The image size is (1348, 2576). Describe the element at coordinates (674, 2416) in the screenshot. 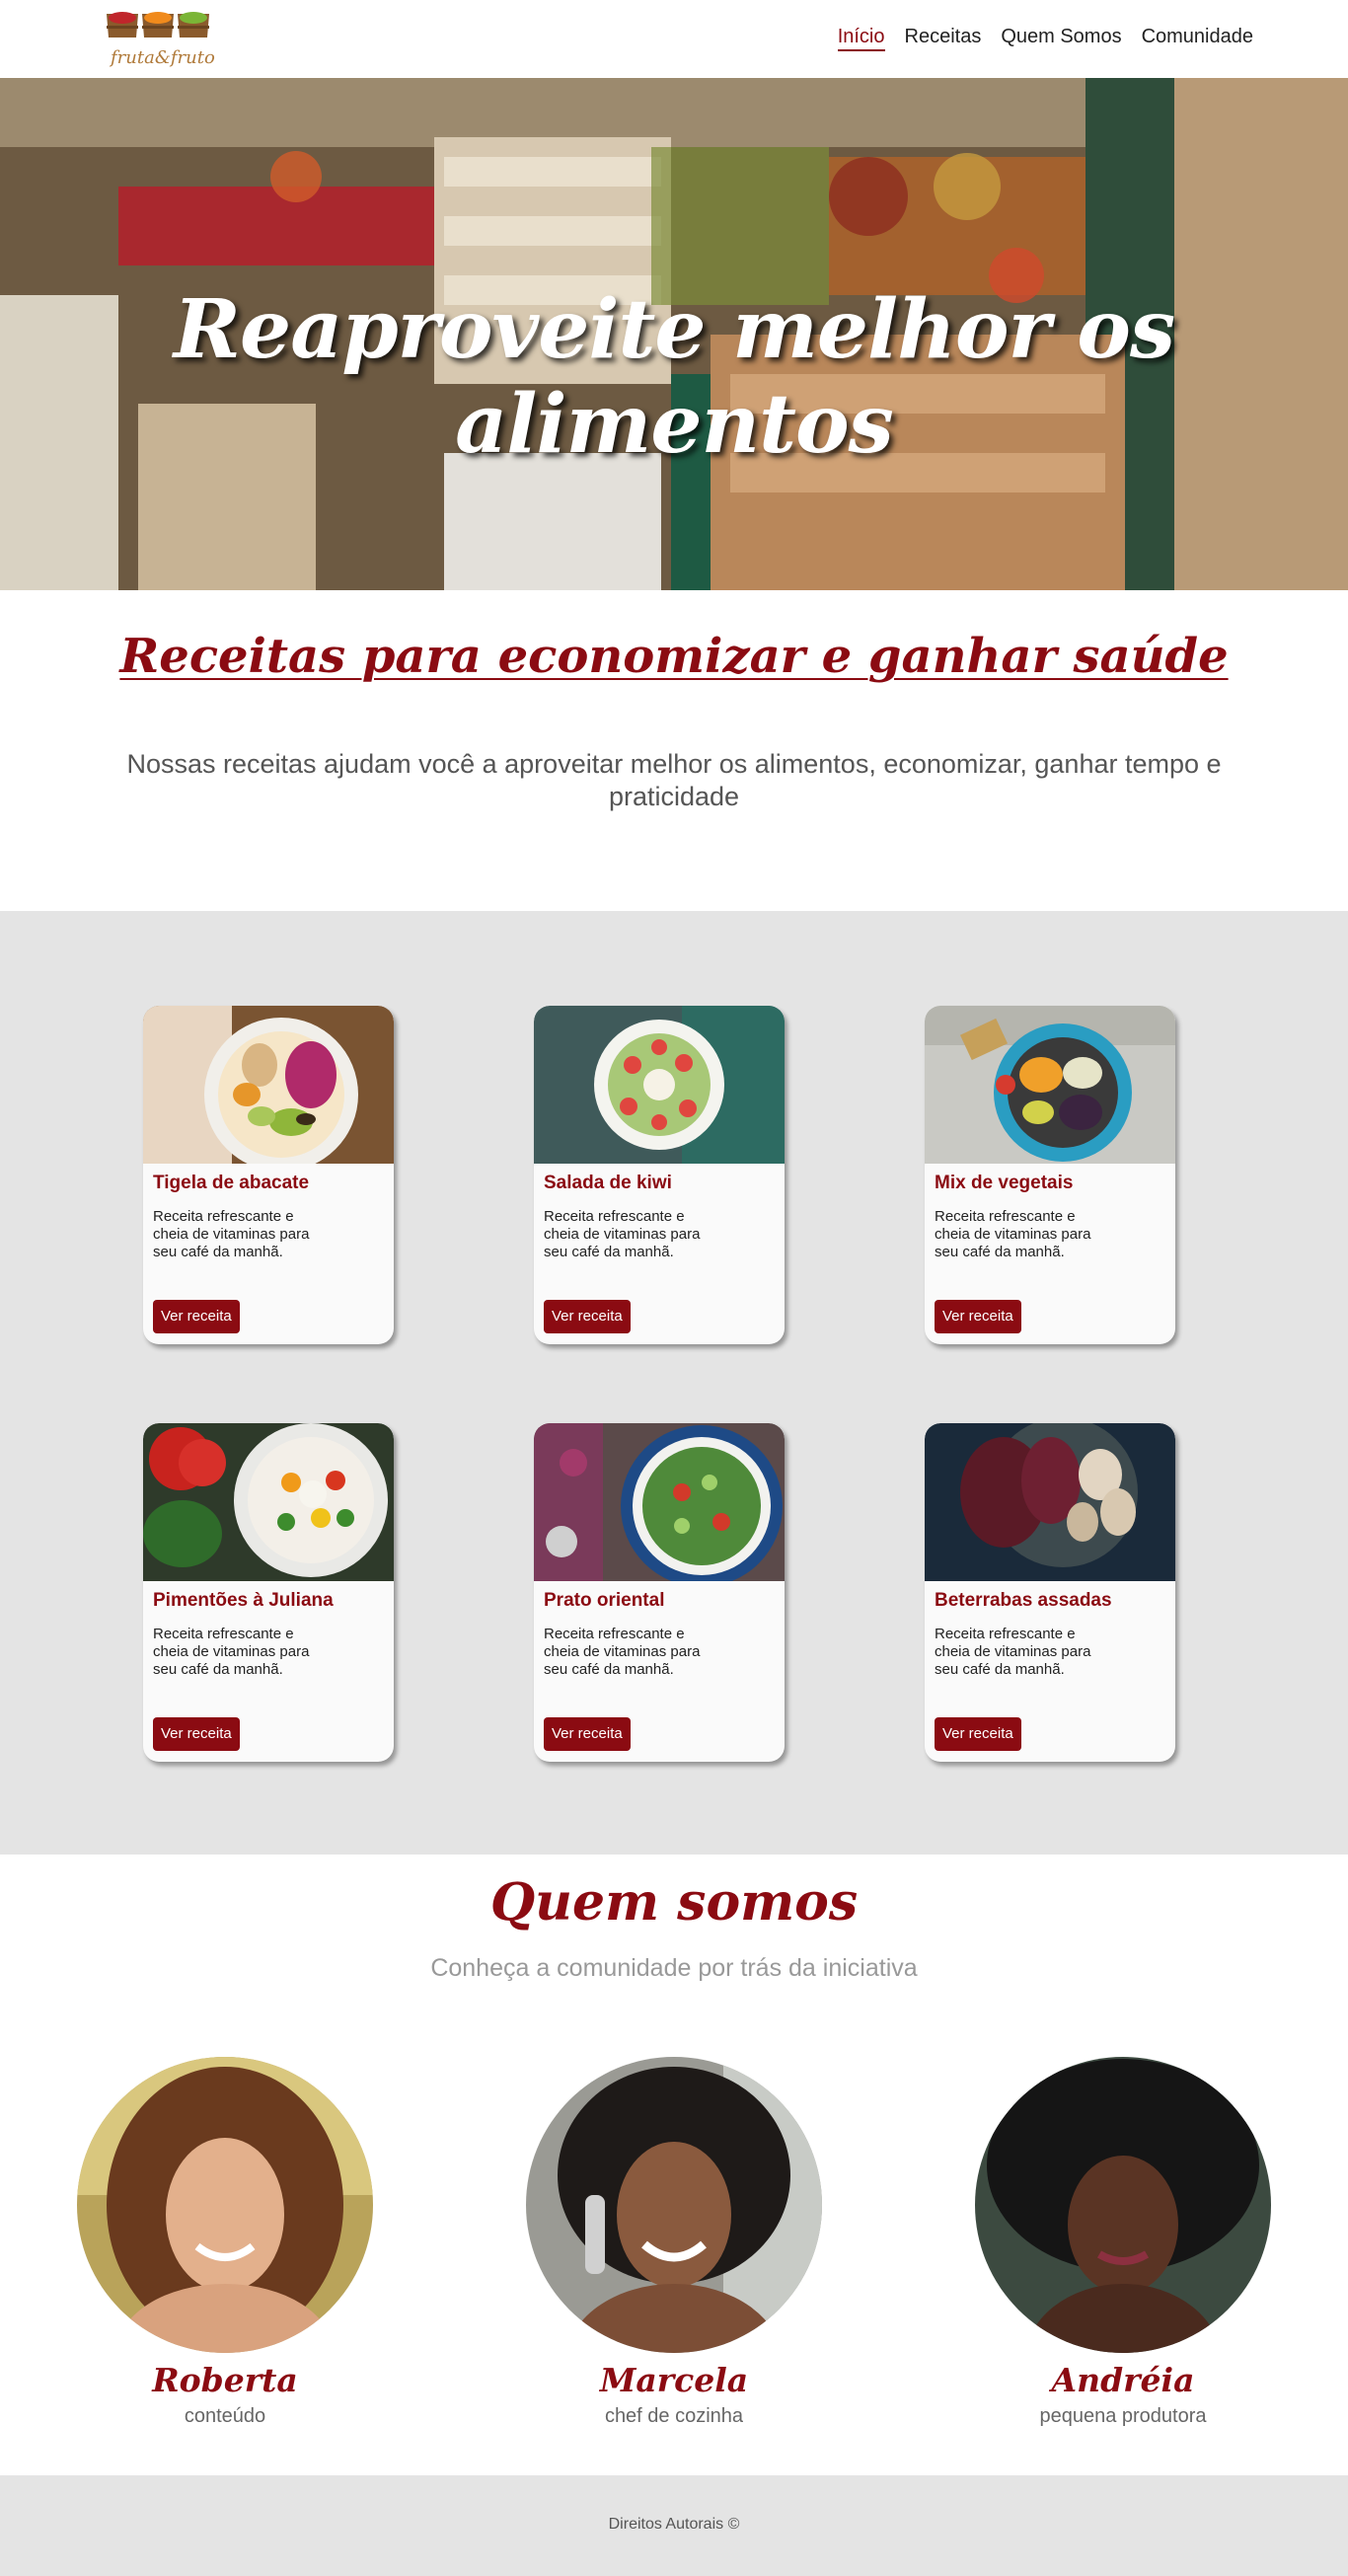

I see `member-role: chef de cozinha` at that location.